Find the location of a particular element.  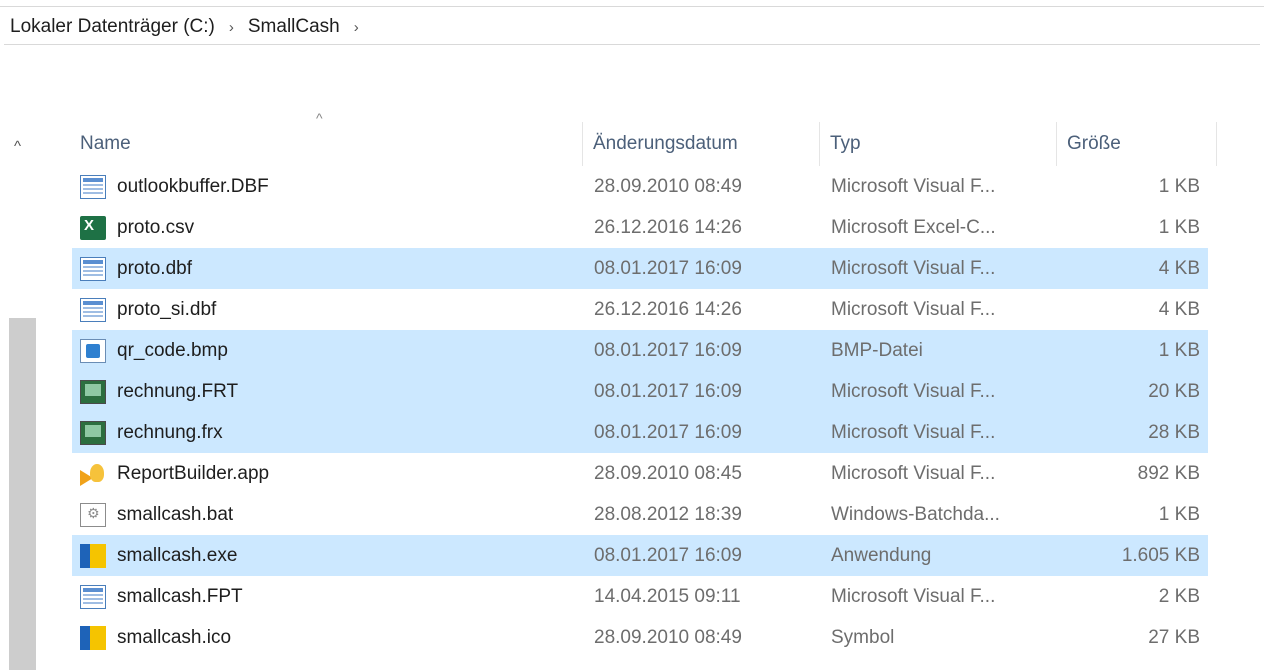

file-name: ReportBuilder.app is located at coordinates (193, 473).